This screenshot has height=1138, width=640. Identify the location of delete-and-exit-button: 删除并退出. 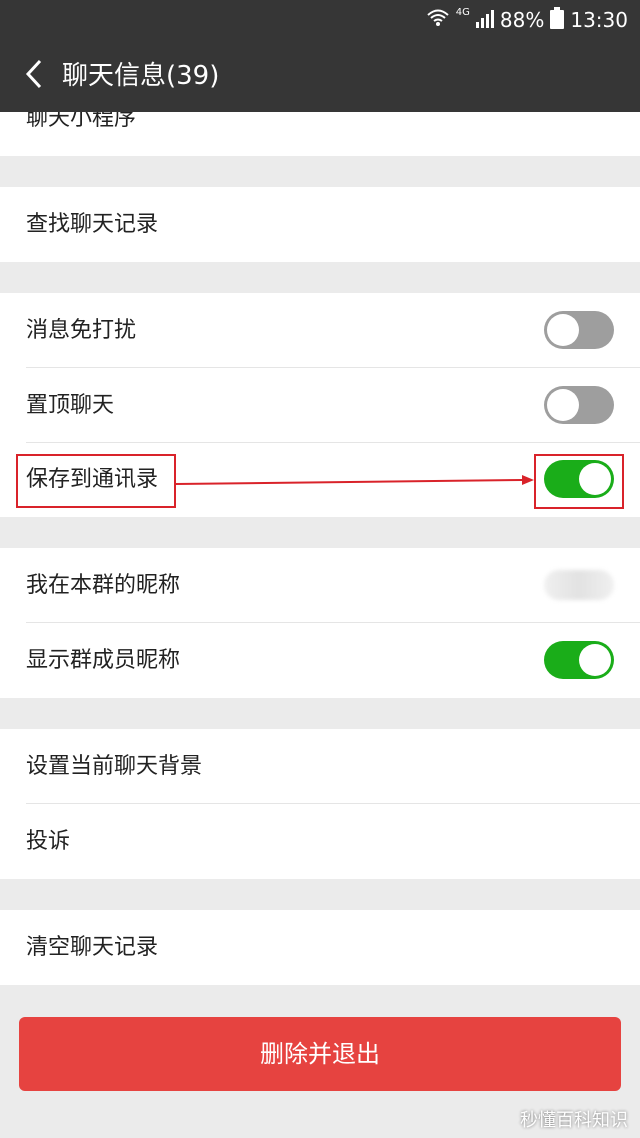
(320, 1054).